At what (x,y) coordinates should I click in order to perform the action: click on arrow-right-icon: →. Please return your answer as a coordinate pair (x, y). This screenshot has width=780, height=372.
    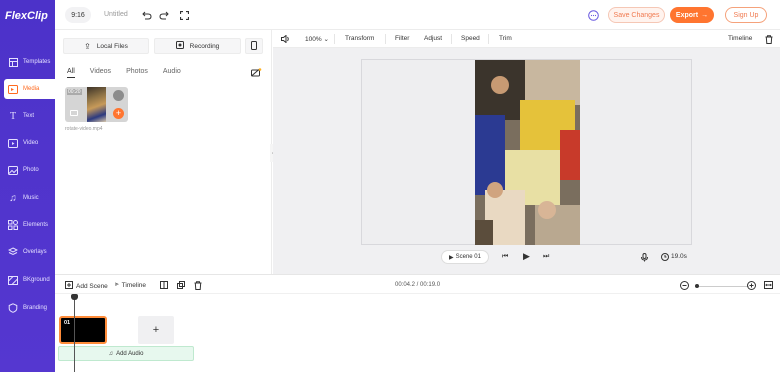
    Looking at the image, I should click on (705, 15).